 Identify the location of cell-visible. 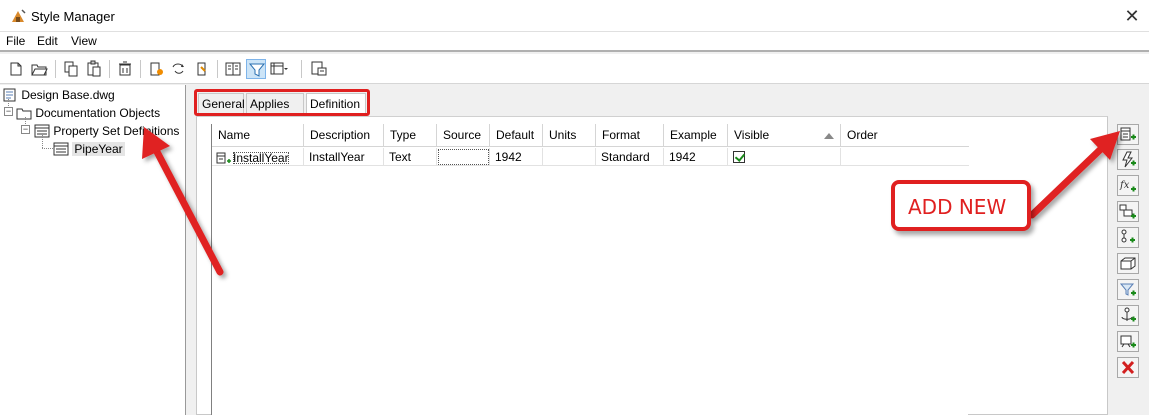
(784, 157).